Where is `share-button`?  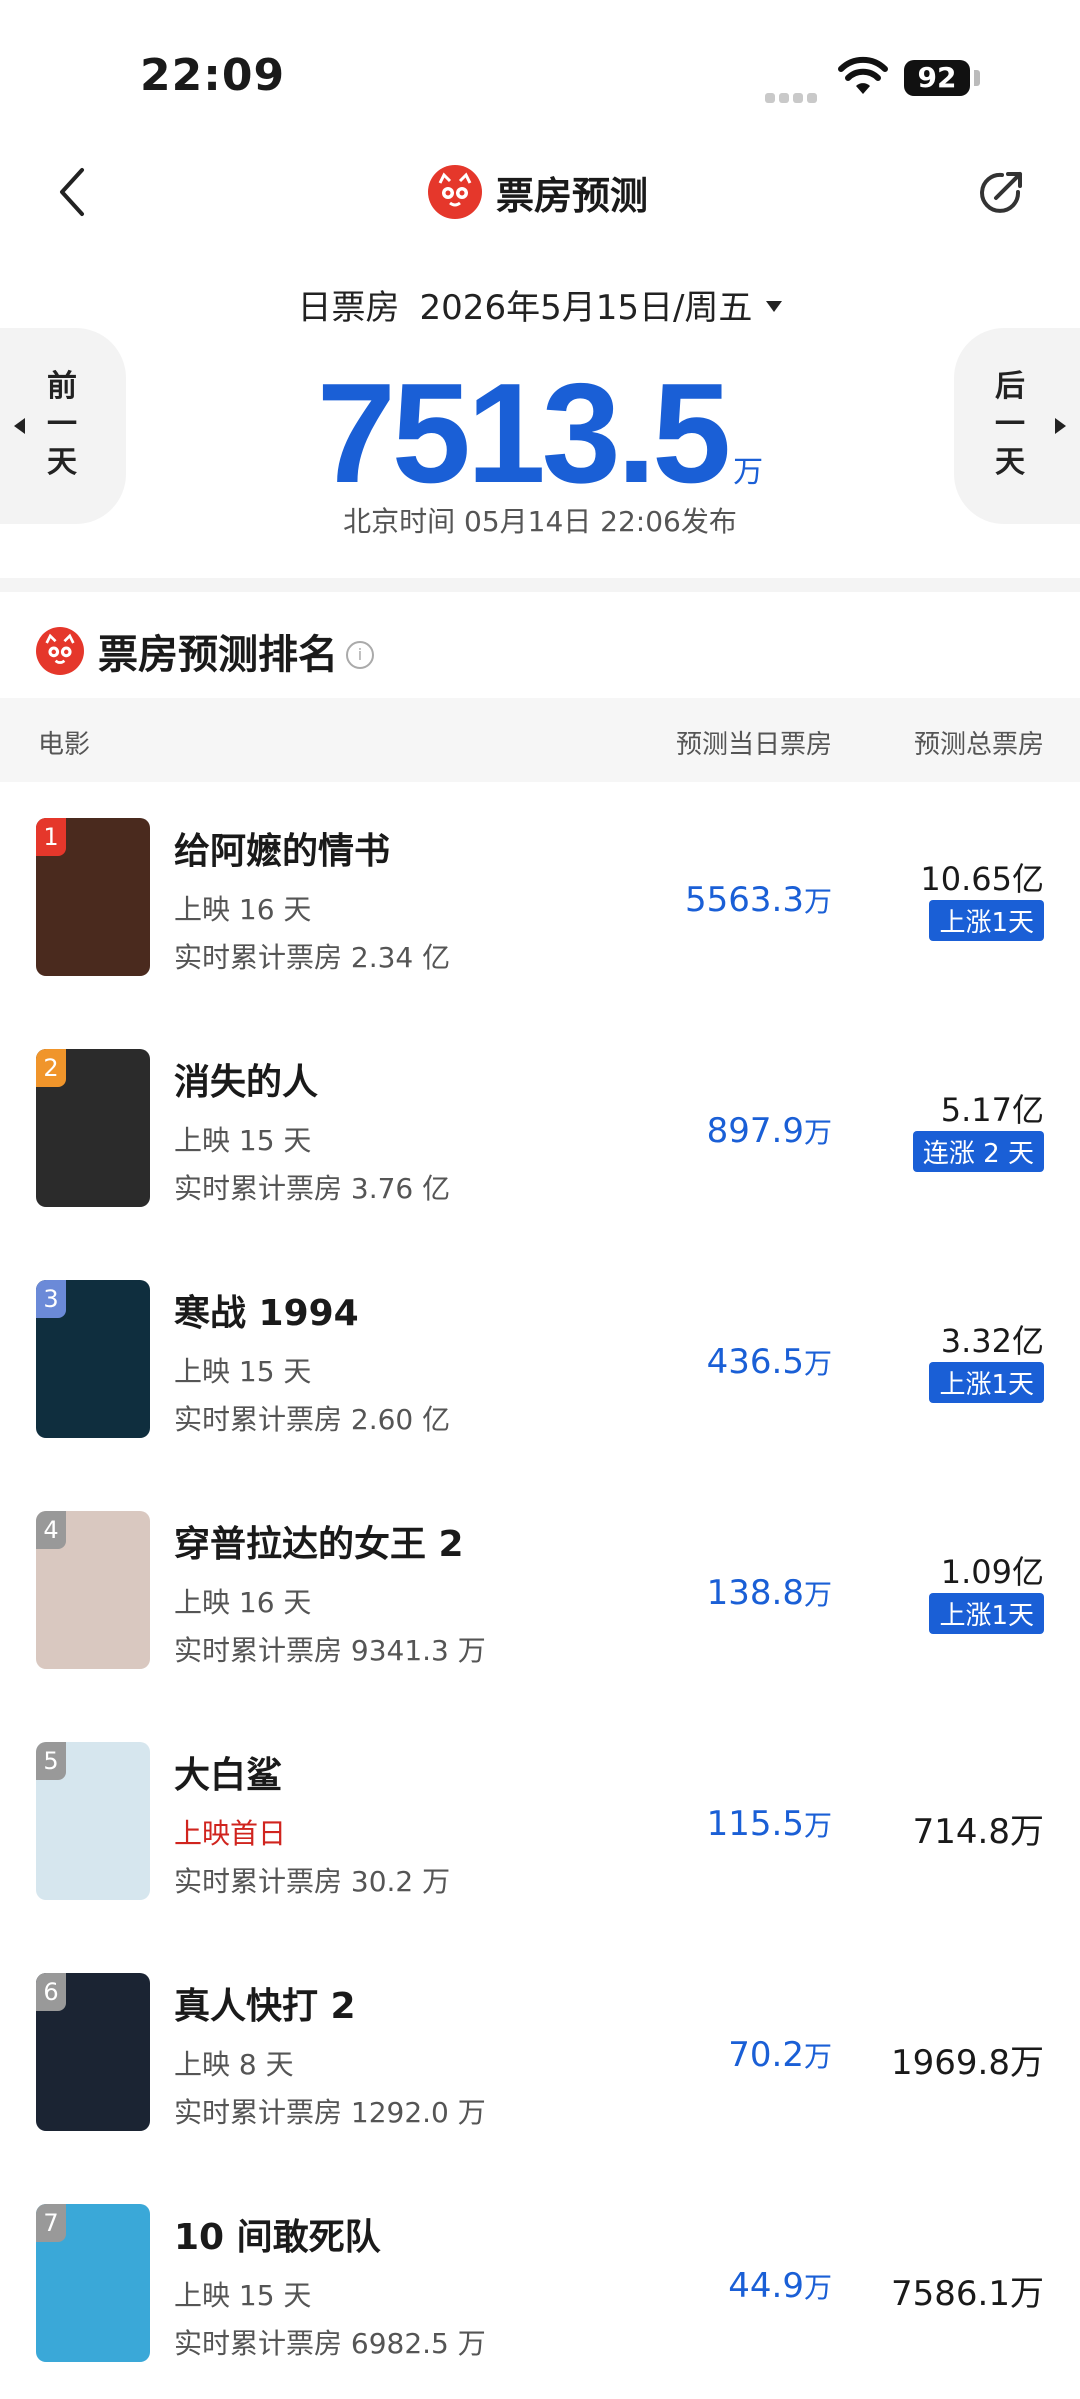 share-button is located at coordinates (1001, 193).